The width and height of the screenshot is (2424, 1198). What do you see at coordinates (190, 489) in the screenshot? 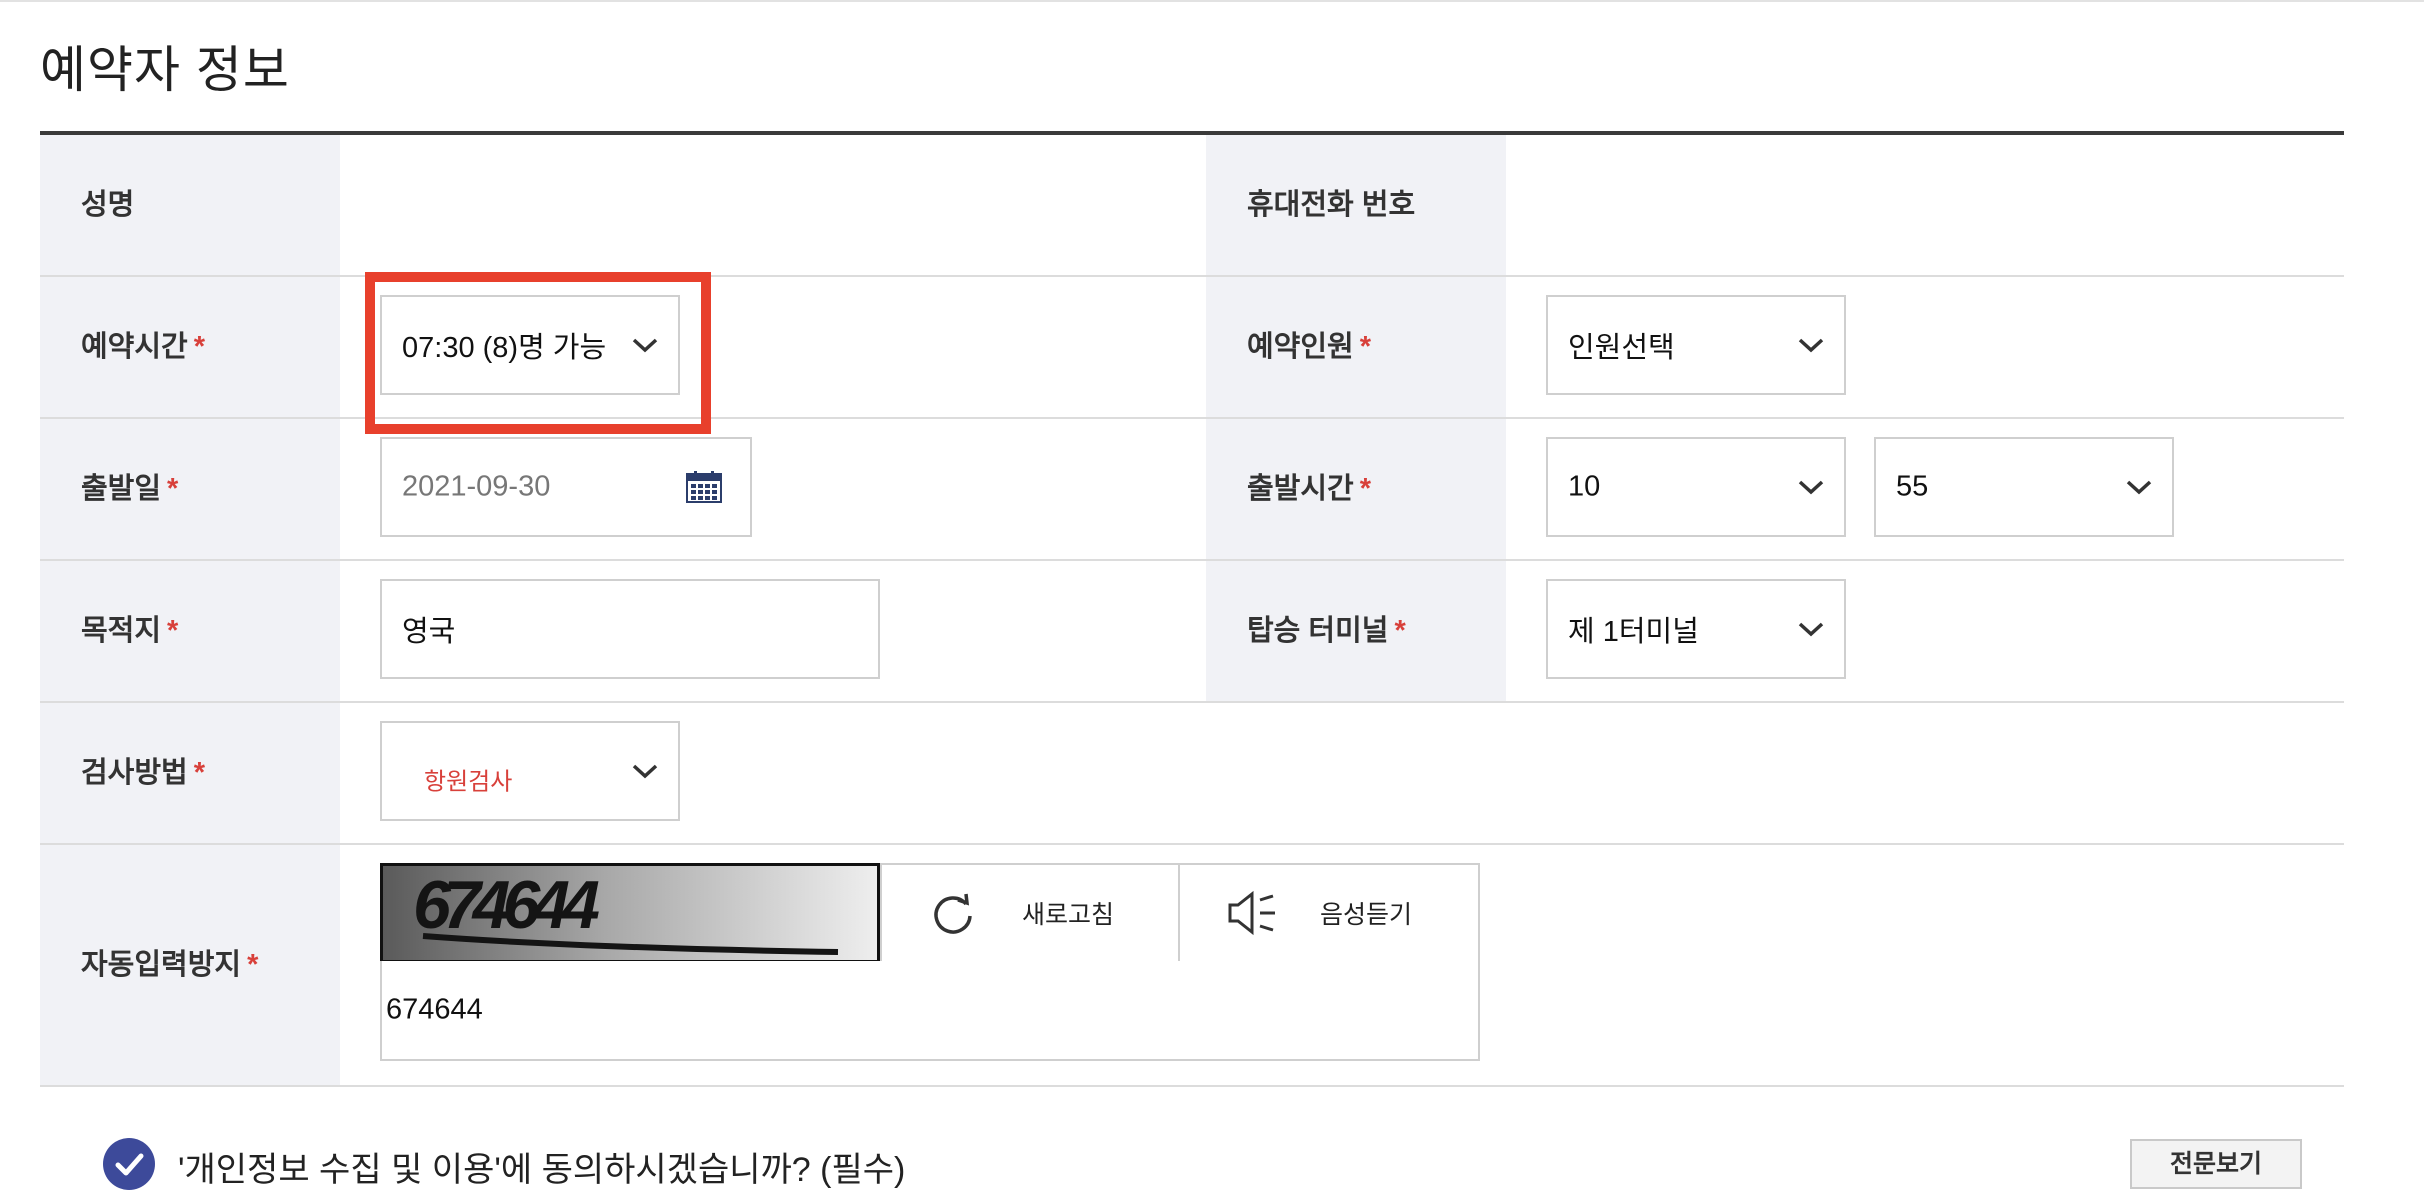
I see `departure-date-label-cell: 출발일 *` at bounding box center [190, 489].